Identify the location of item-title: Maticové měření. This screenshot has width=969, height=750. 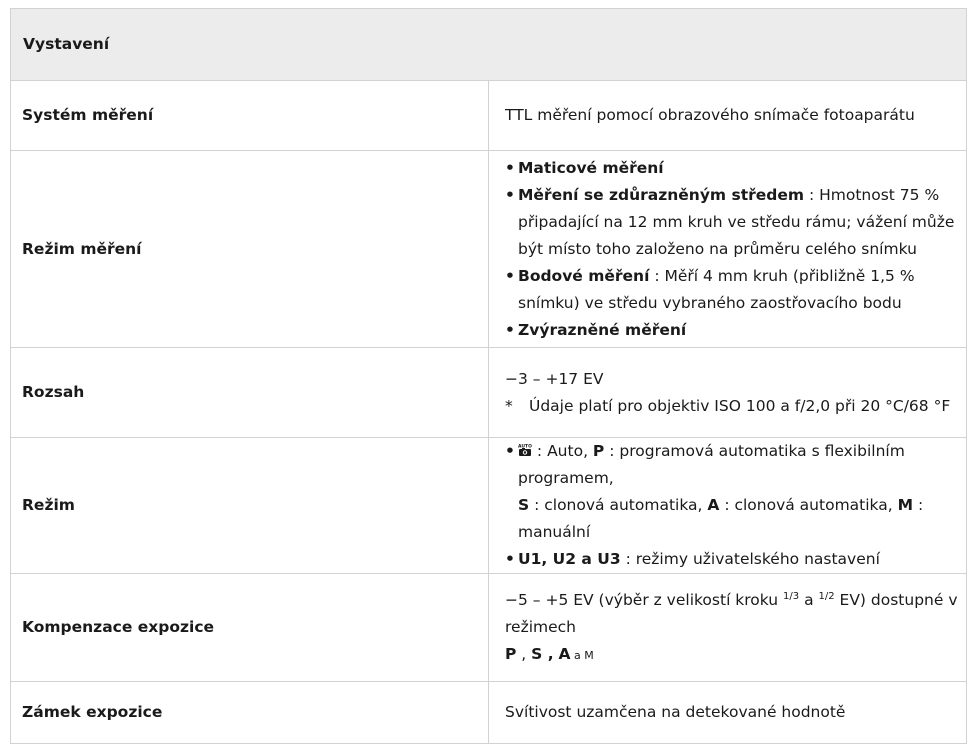
(591, 167).